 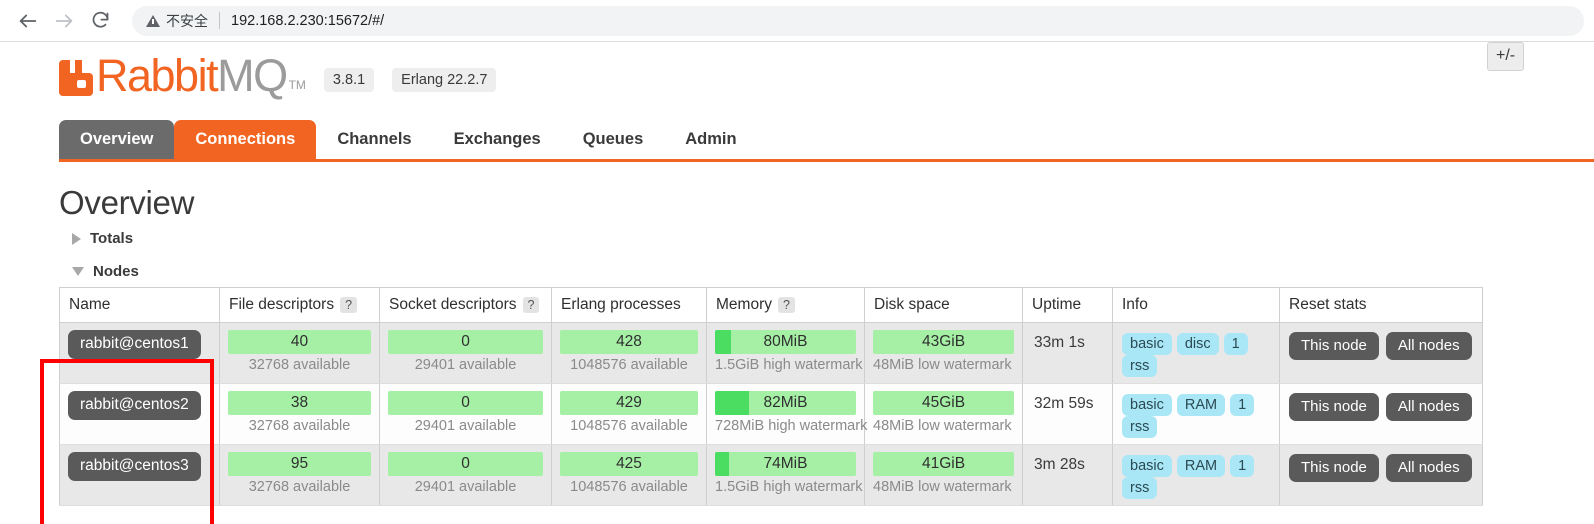 I want to click on cell-memory-bar: 80MiB, so click(x=785, y=342).